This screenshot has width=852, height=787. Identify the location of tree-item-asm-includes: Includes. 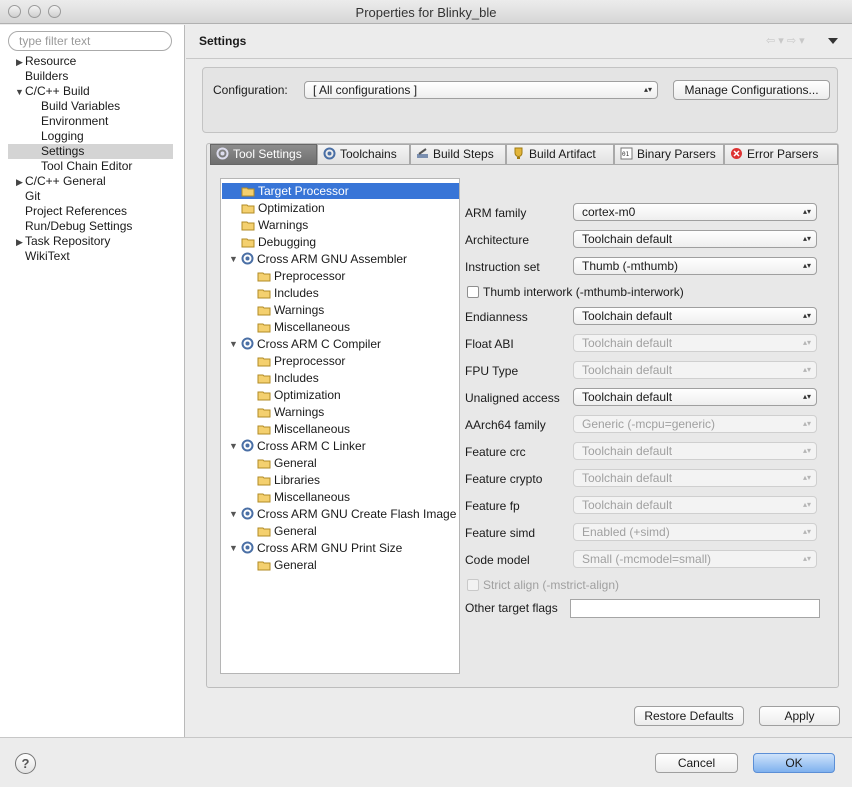
(288, 293).